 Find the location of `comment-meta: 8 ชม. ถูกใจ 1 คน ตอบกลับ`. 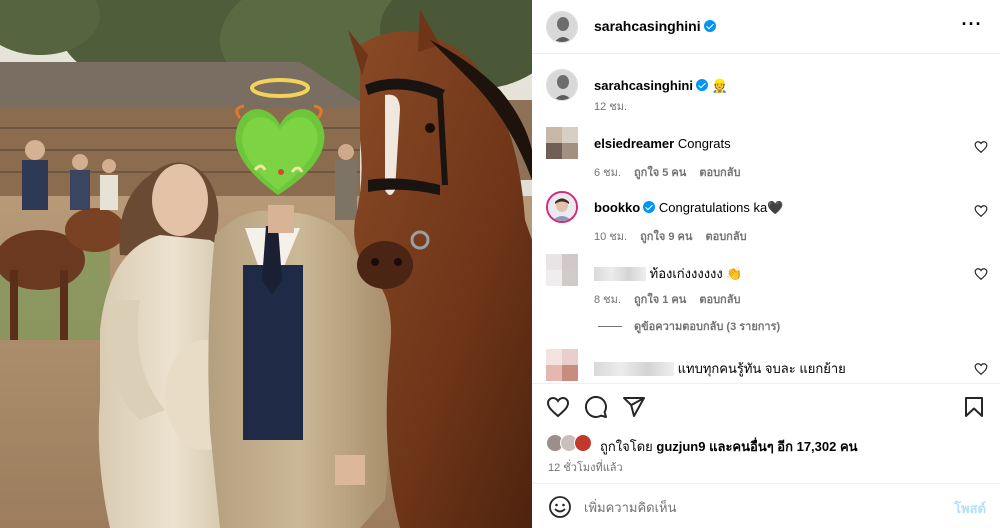

comment-meta: 8 ชม. ถูกใจ 1 คน ตอบกลับ is located at coordinates (672, 299).